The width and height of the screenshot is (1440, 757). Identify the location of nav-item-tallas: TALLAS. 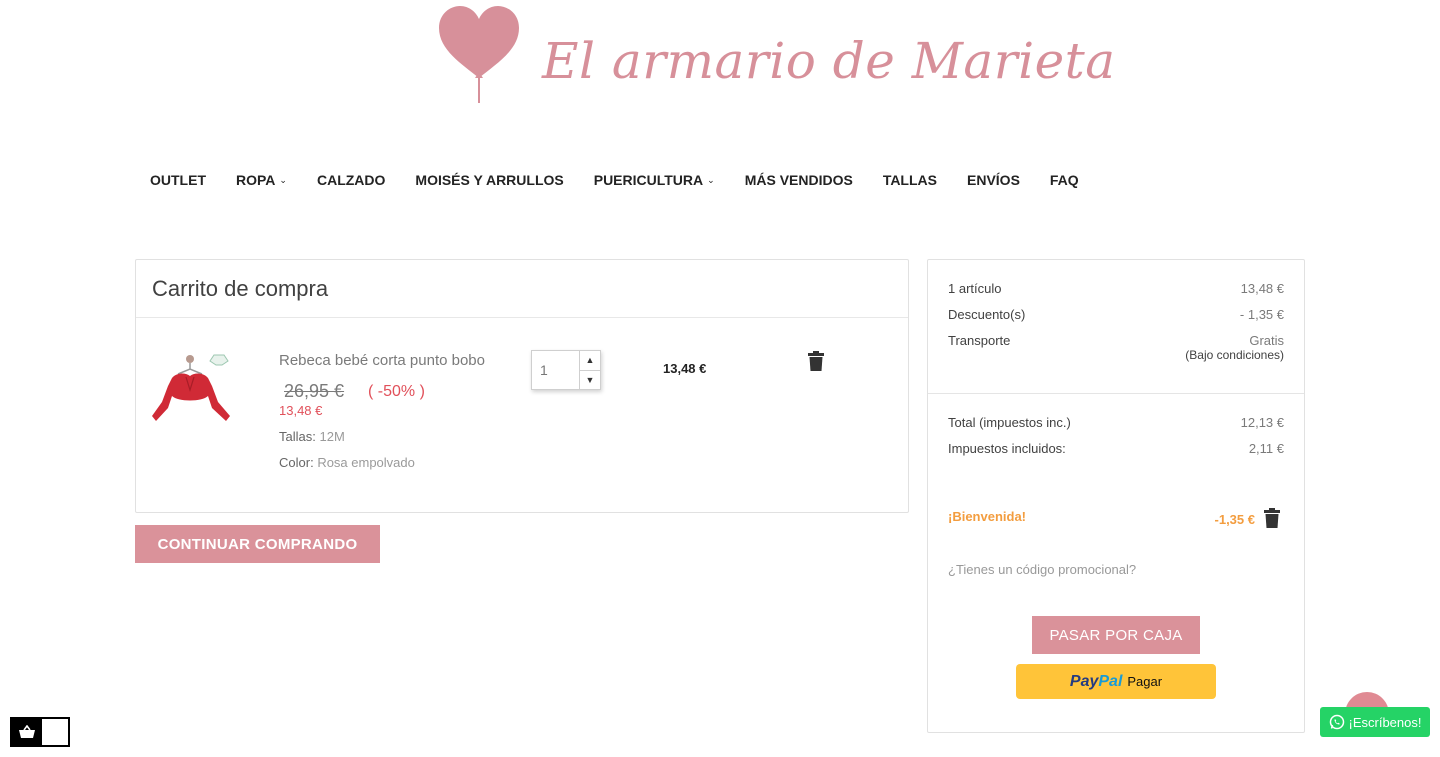
(910, 180).